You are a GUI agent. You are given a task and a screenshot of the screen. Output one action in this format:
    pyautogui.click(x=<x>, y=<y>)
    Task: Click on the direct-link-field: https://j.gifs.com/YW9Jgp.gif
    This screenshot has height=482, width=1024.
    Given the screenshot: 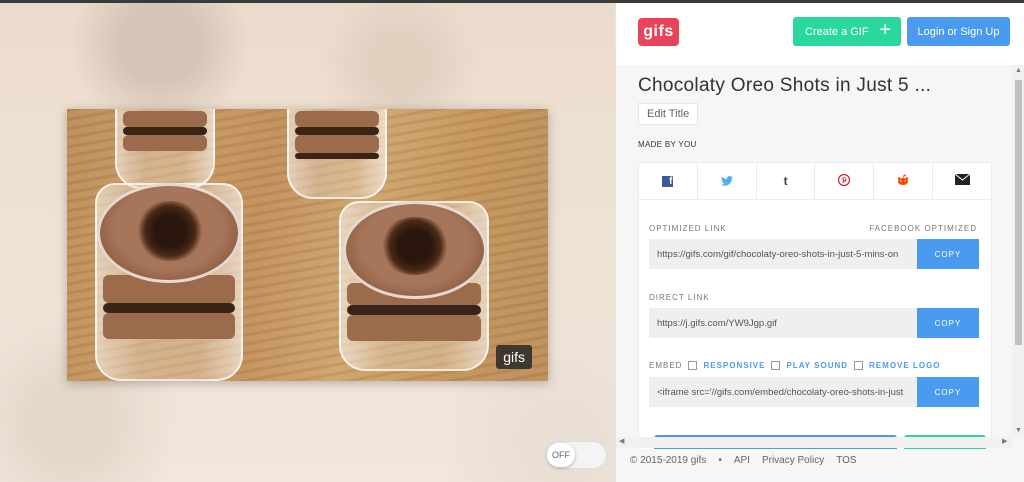 What is the action you would take?
    pyautogui.click(x=783, y=323)
    